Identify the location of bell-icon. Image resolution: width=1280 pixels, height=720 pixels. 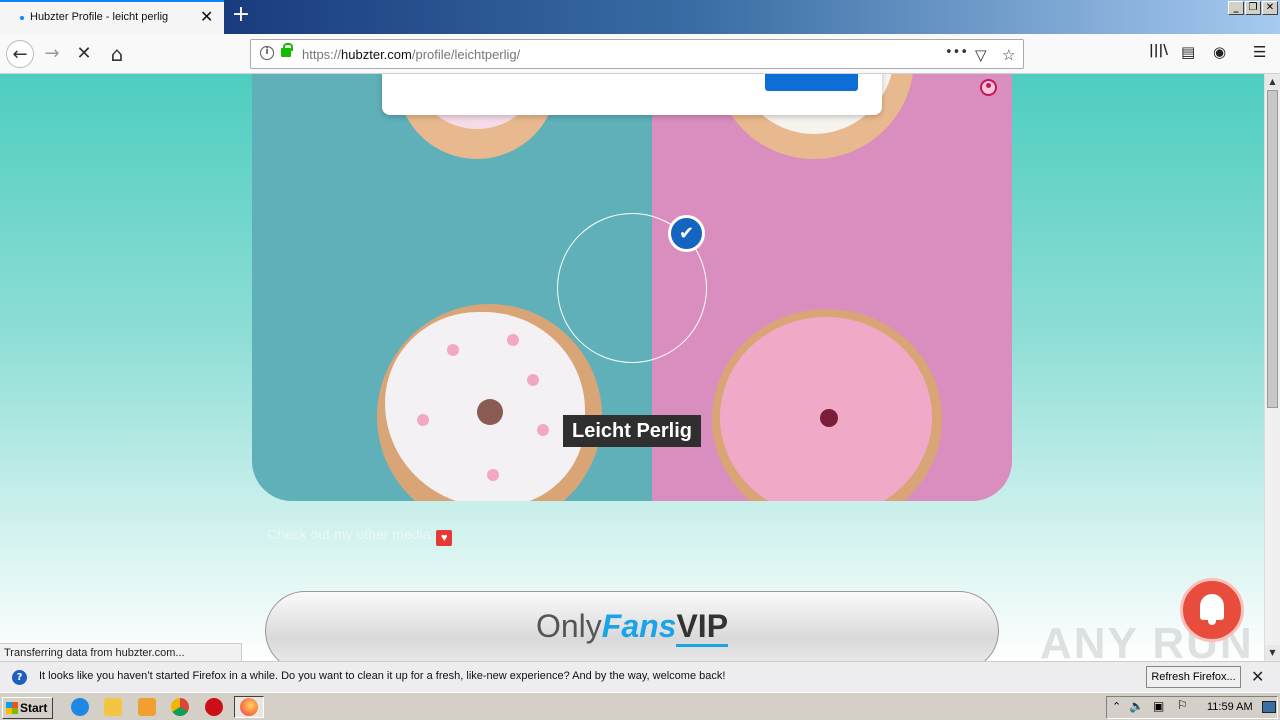
(1212, 609).